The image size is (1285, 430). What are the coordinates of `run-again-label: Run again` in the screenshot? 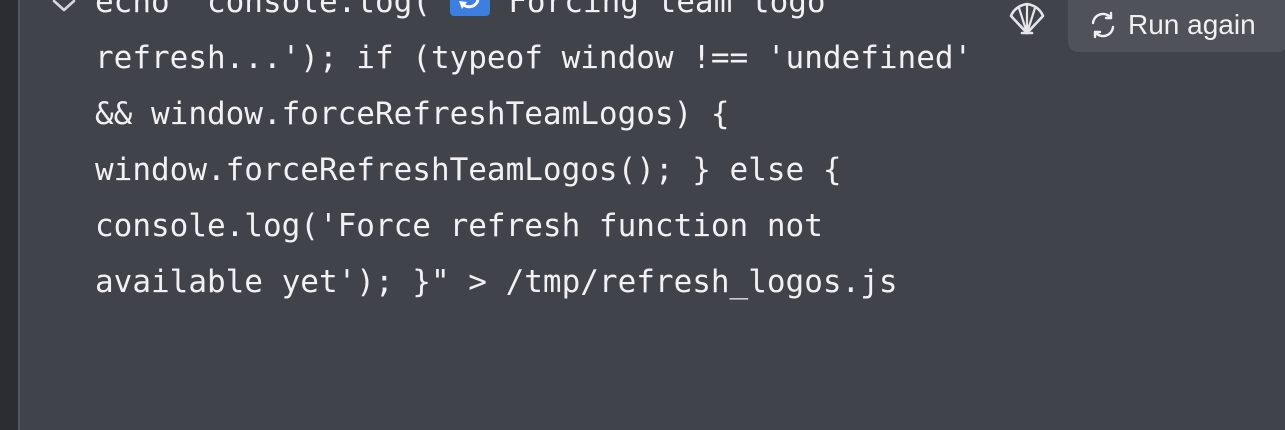 It's located at (1192, 24).